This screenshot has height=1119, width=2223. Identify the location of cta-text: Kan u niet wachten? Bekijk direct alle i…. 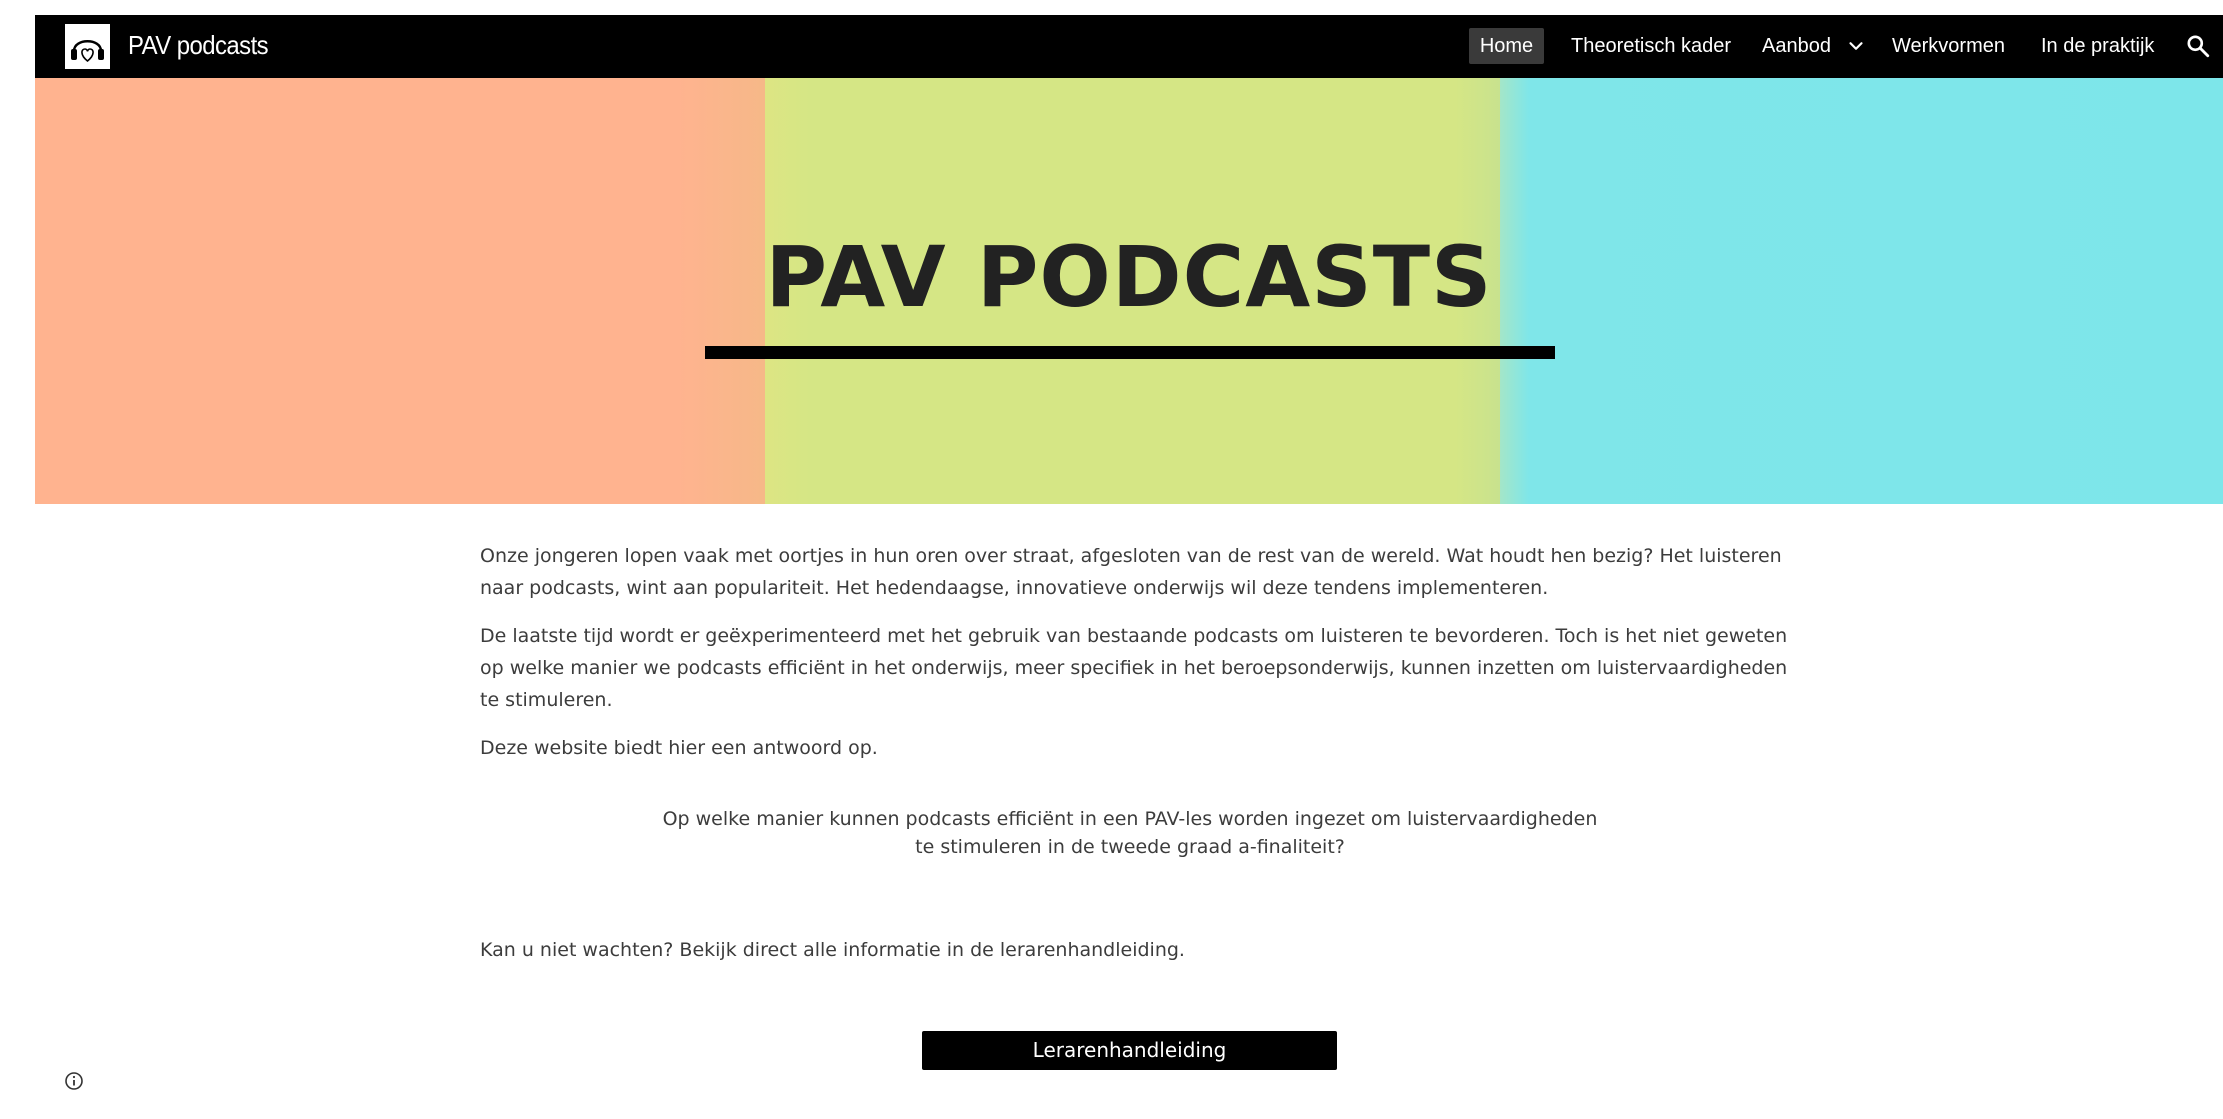
(832, 950).